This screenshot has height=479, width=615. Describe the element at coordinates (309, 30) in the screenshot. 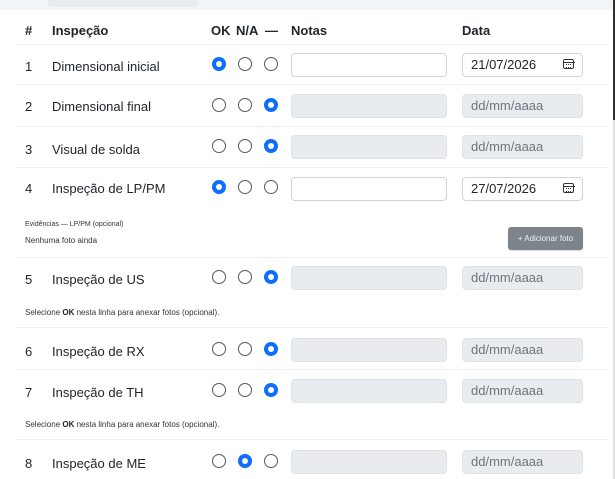

I see `header-notes: Notas` at that location.